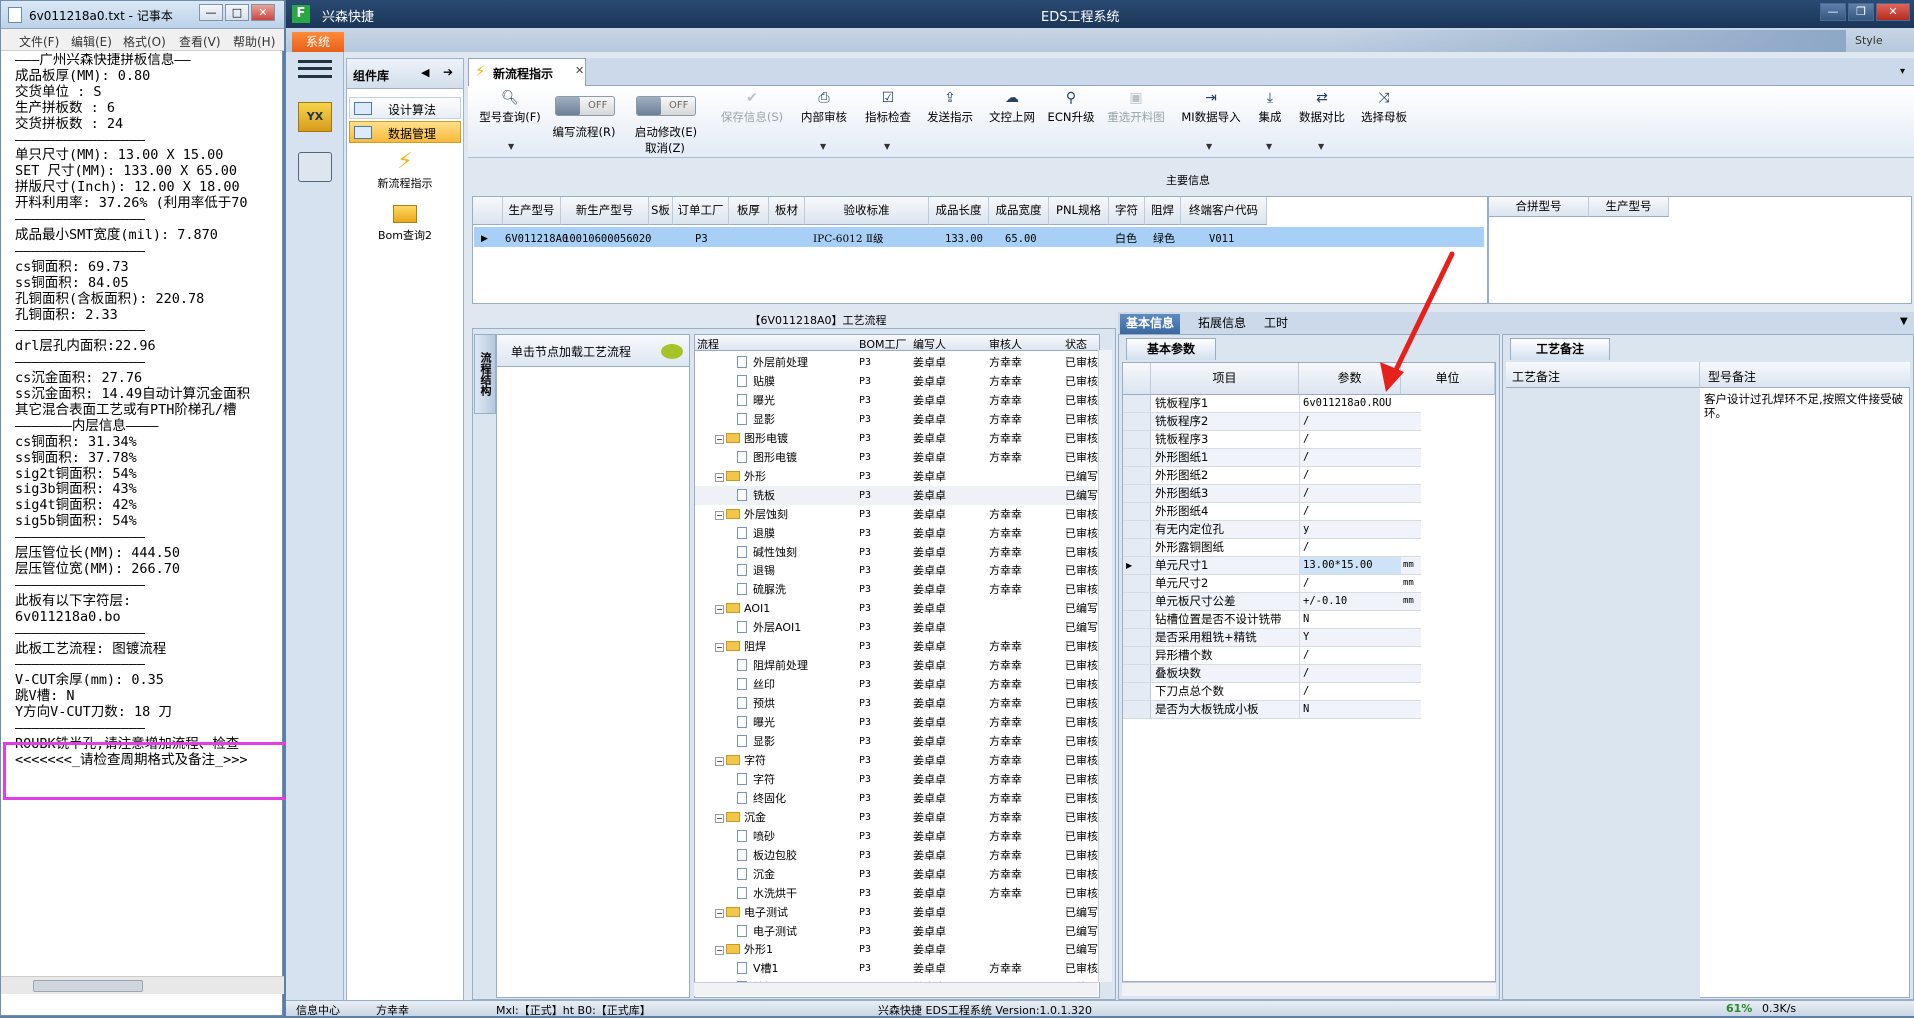 This screenshot has width=1914, height=1018. Describe the element at coordinates (756, 703) in the screenshot. I see `tree-node: 预烘` at that location.